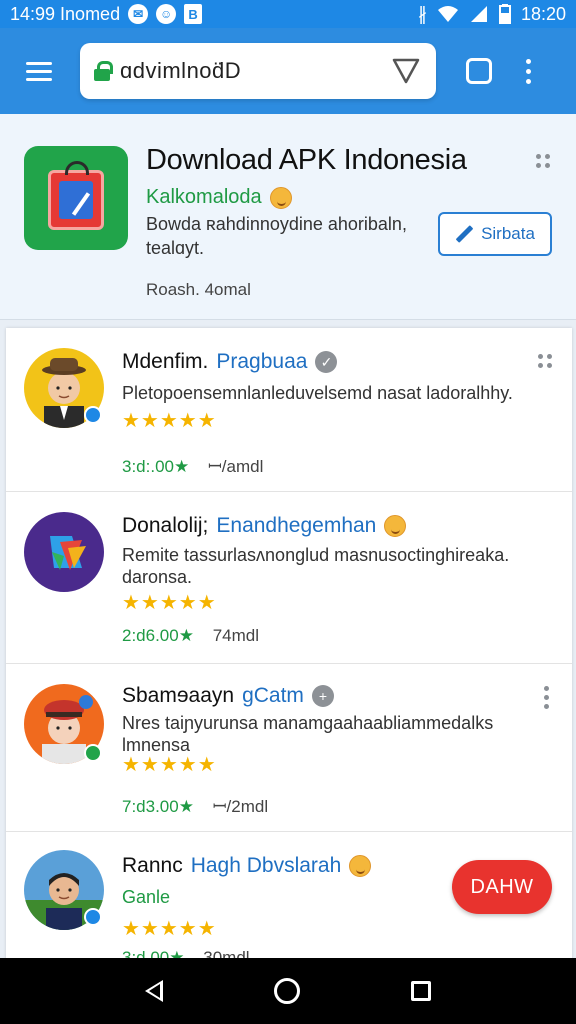 Image resolution: width=576 pixels, height=1024 pixels. Describe the element at coordinates (504, 14) in the screenshot. I see `battery-icon` at that location.